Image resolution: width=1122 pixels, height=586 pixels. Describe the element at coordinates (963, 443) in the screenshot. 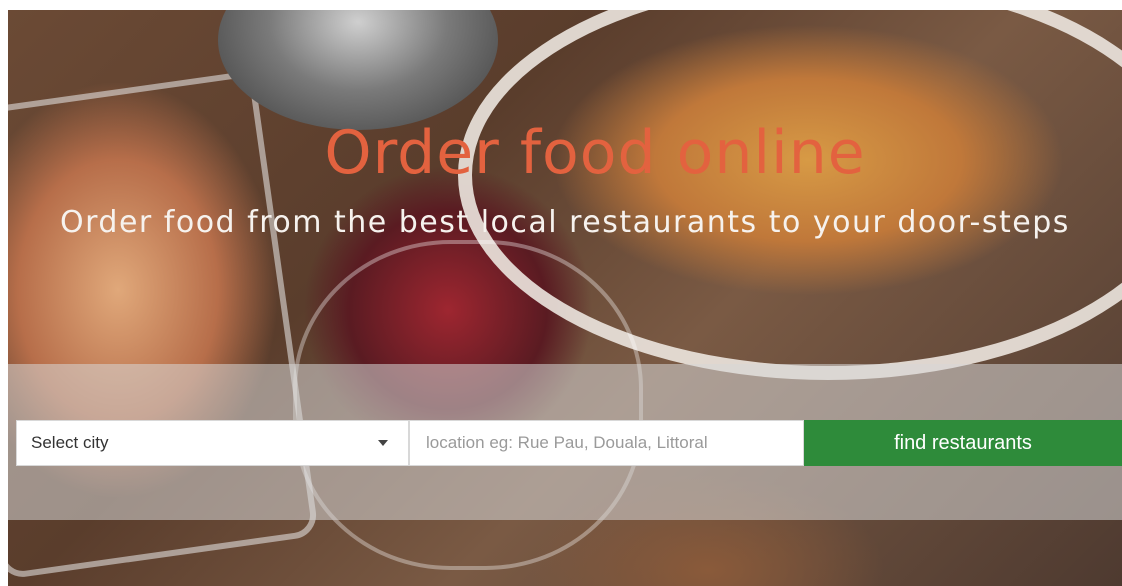

I see `find-restaurants-button: find restaurants` at that location.